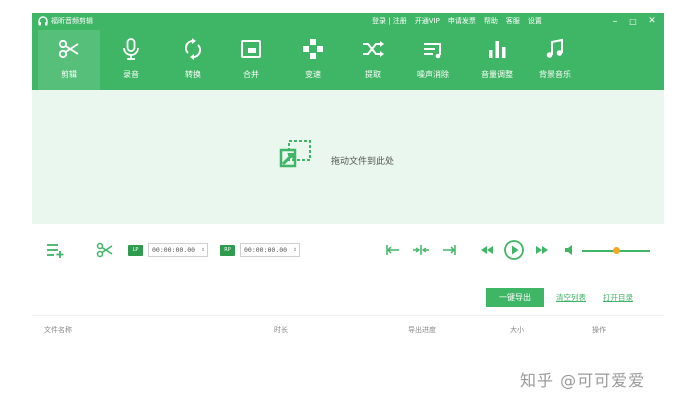 The height and width of the screenshot is (406, 685). I want to click on tool-bgm: 背景音乐, so click(555, 60).